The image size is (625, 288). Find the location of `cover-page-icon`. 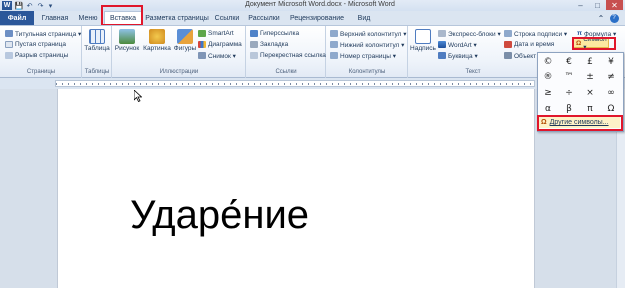

cover-page-icon is located at coordinates (9, 33).